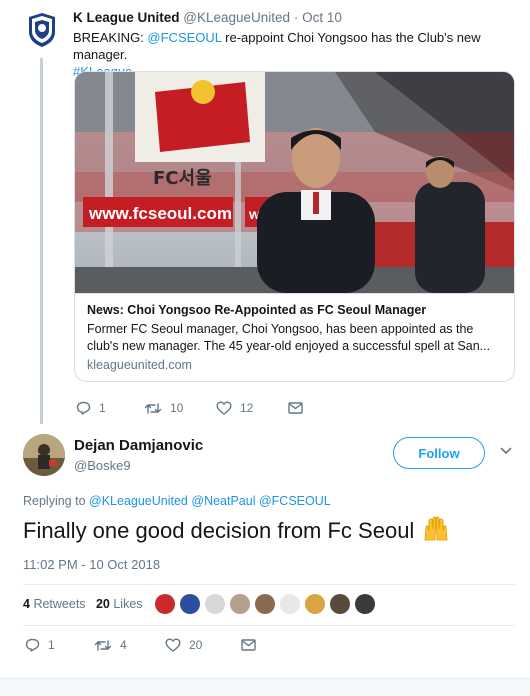 The height and width of the screenshot is (696, 530). What do you see at coordinates (42, 30) in the screenshot?
I see `k-league-united-logo-avatar` at bounding box center [42, 30].